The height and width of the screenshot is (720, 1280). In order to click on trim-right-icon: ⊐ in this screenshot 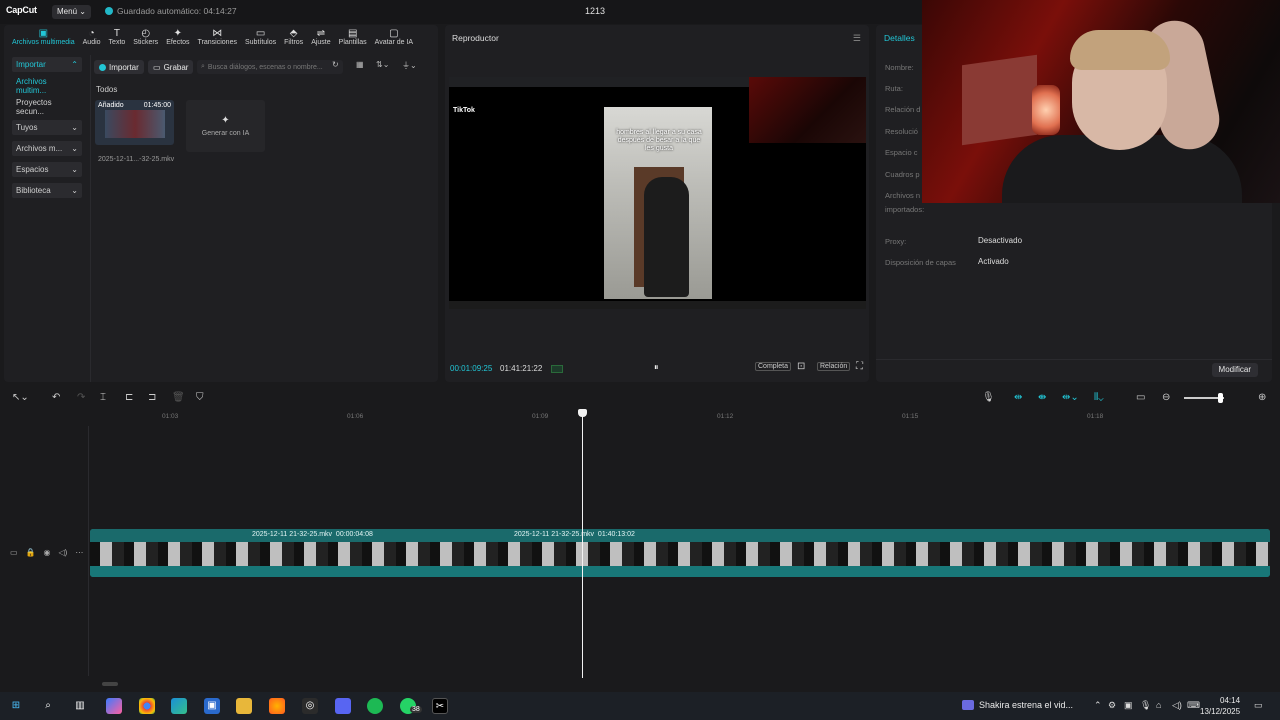, I will do `click(152, 397)`.